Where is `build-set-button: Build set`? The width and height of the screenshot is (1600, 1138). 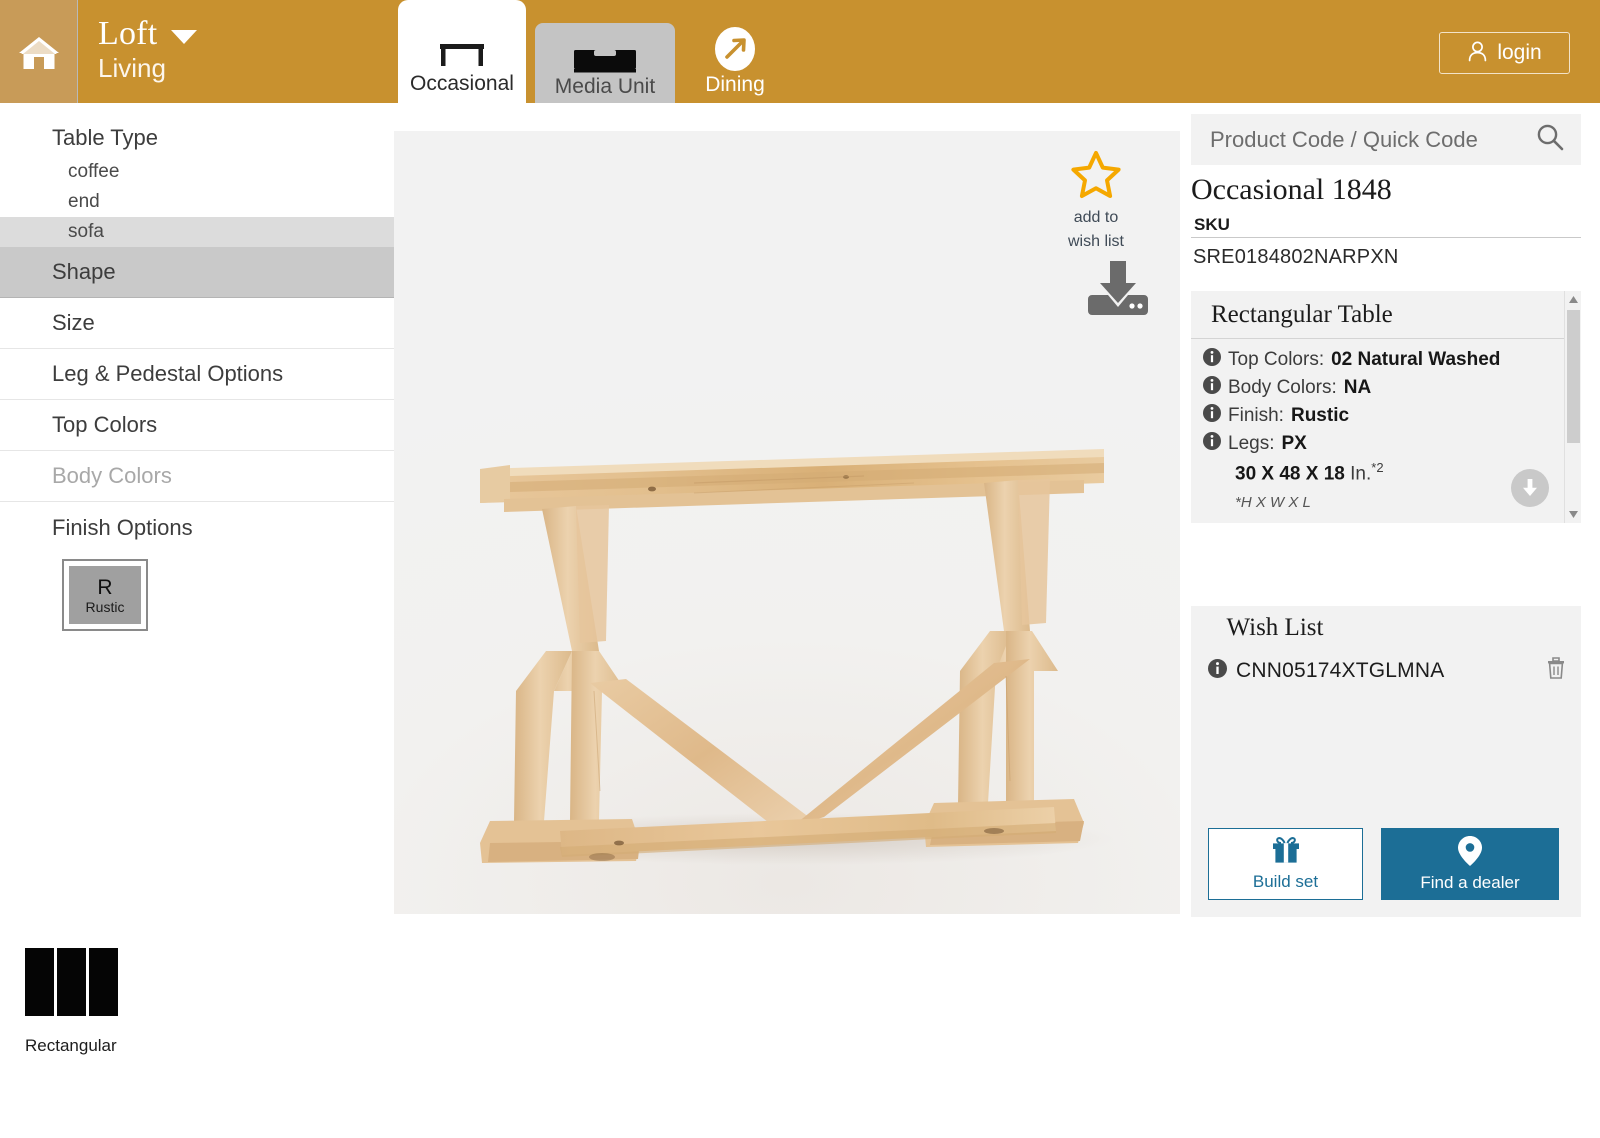 build-set-button: Build set is located at coordinates (1285, 864).